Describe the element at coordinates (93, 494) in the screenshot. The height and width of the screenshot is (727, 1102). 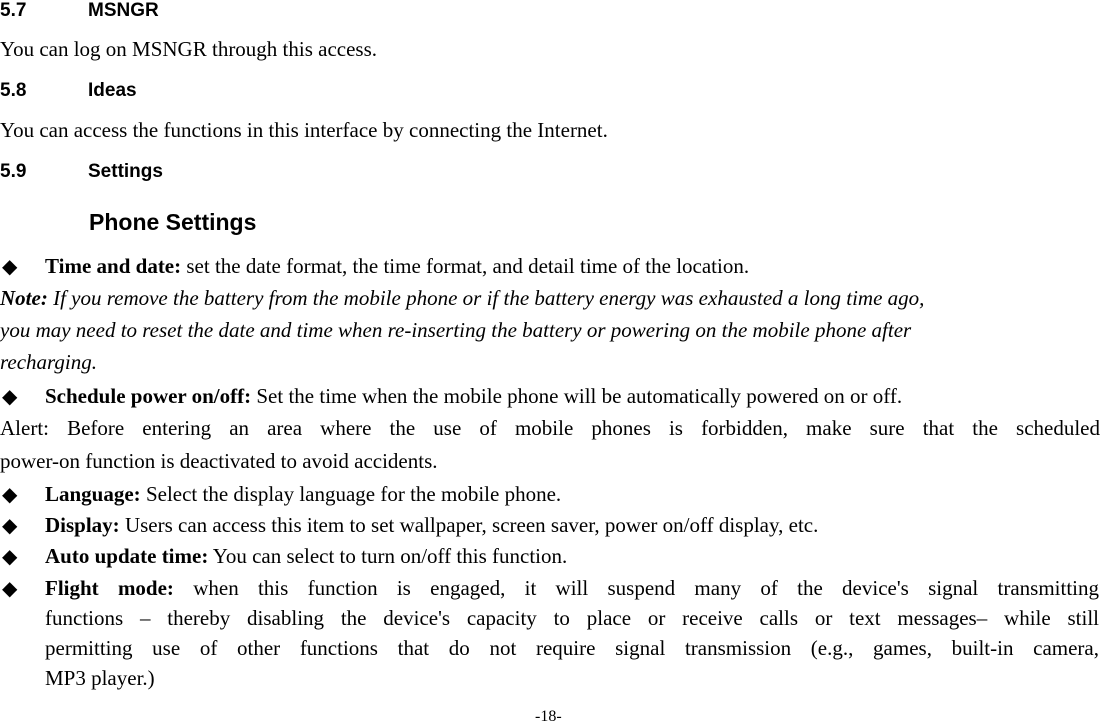
I see `item-label: Language:` at that location.